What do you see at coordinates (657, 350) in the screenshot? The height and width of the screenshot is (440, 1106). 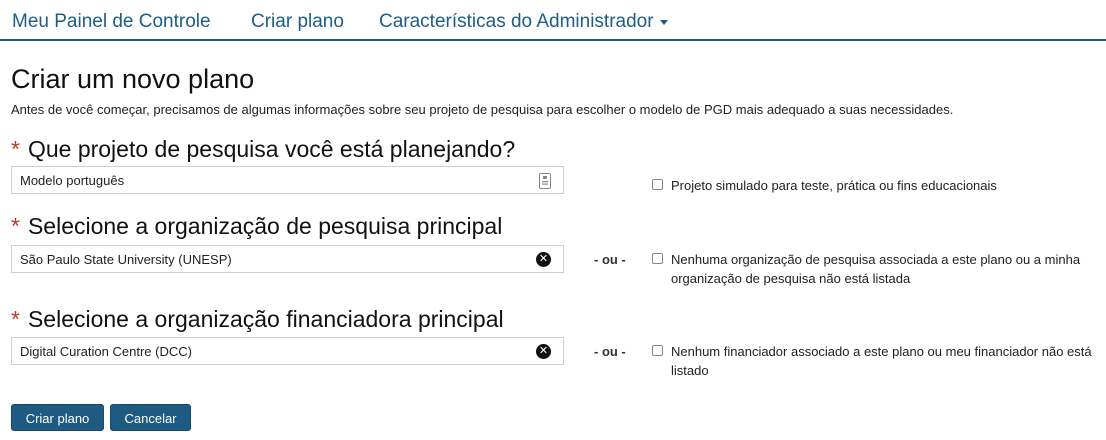 I see `no-funder-checkbox` at bounding box center [657, 350].